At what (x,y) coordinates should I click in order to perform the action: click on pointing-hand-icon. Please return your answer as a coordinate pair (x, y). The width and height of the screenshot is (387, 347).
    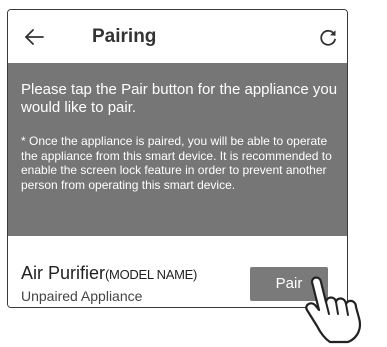
    Looking at the image, I should click on (333, 310).